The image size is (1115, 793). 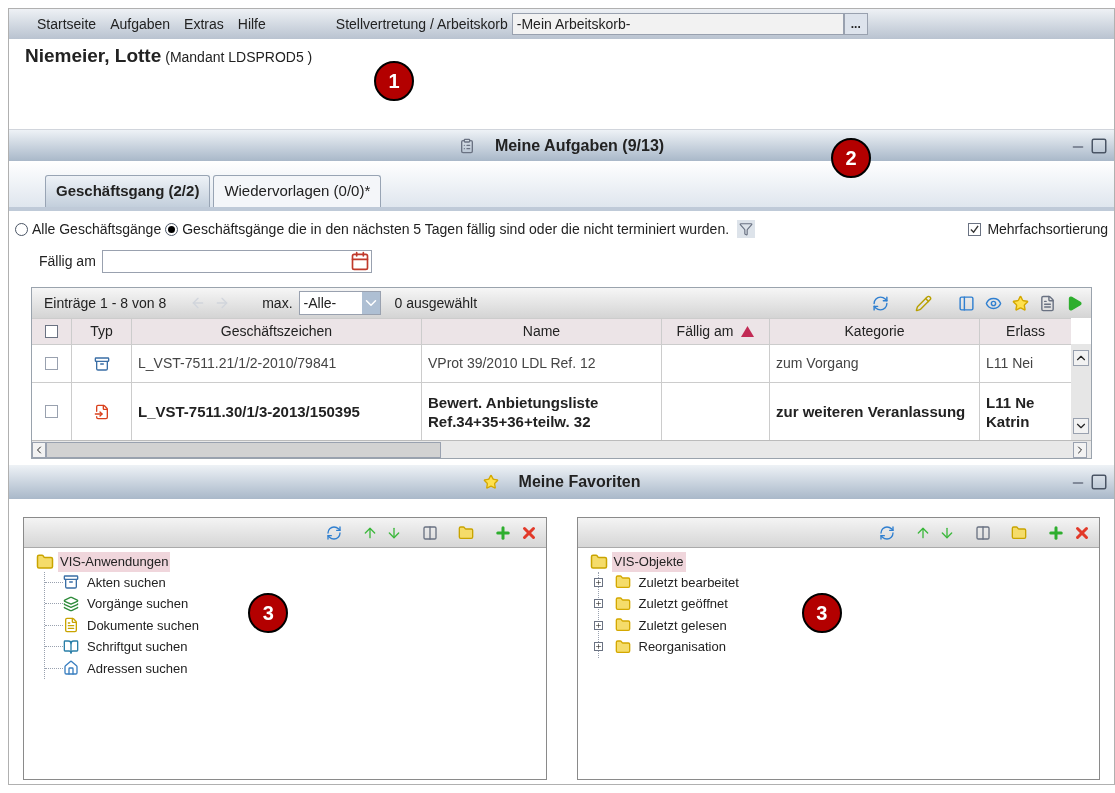 I want to click on stack-icon, so click(x=71, y=603).